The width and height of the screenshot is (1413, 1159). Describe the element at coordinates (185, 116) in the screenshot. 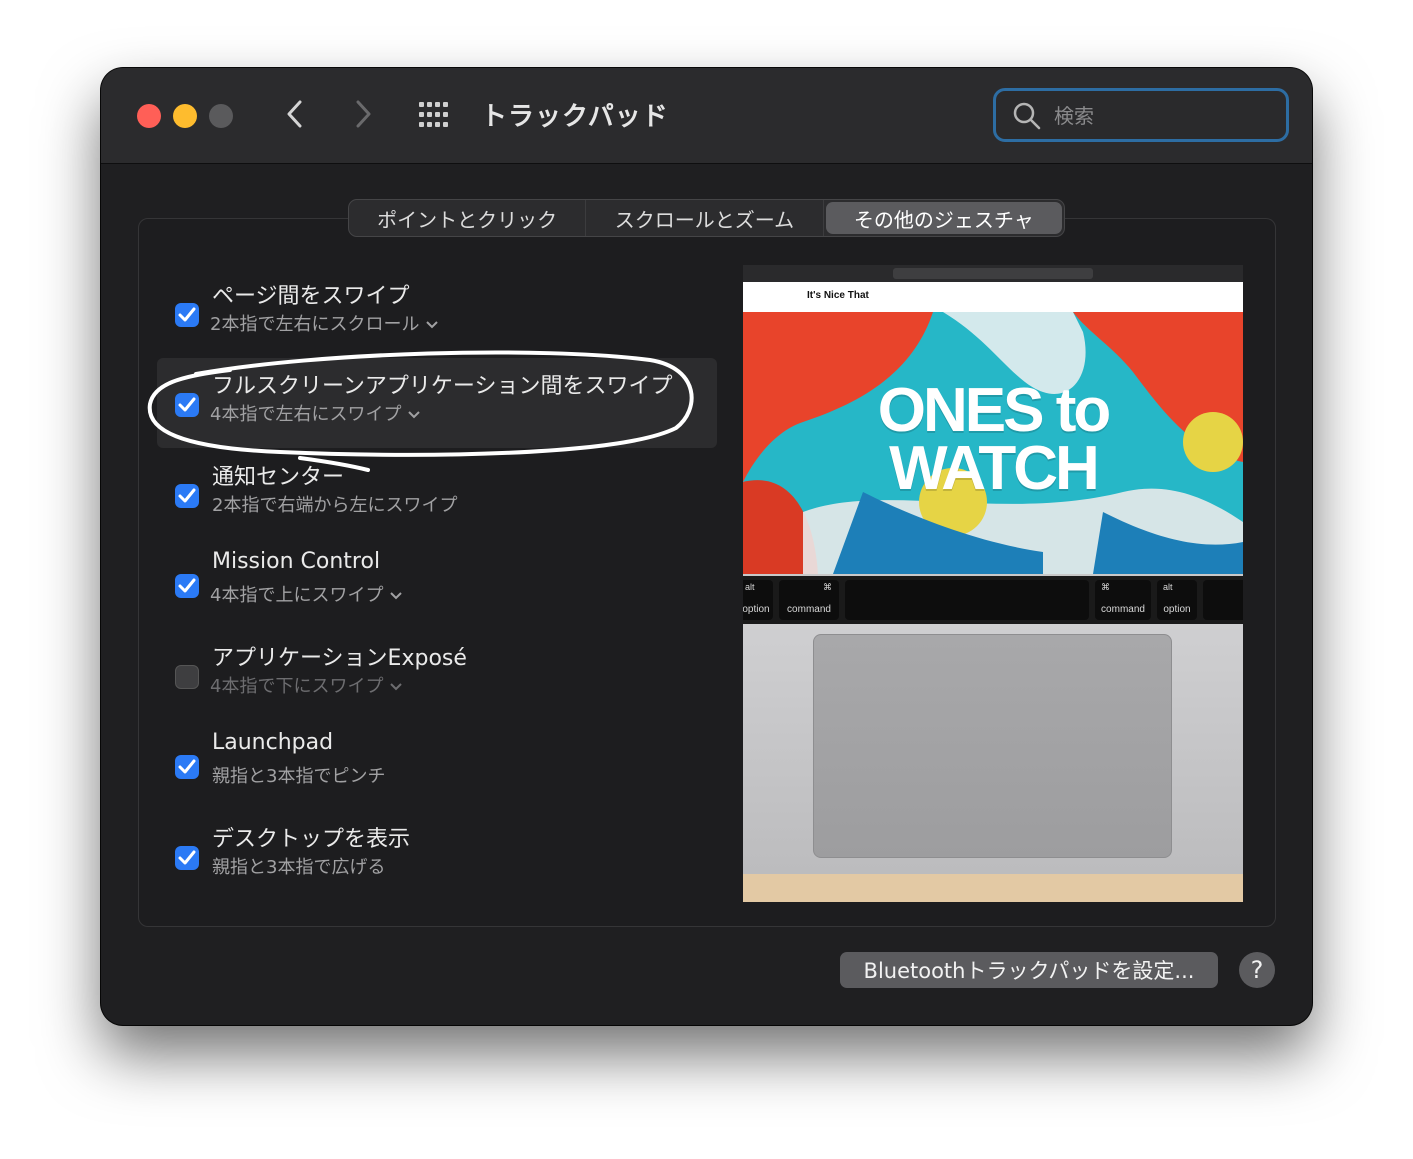

I see `minimize-button` at that location.